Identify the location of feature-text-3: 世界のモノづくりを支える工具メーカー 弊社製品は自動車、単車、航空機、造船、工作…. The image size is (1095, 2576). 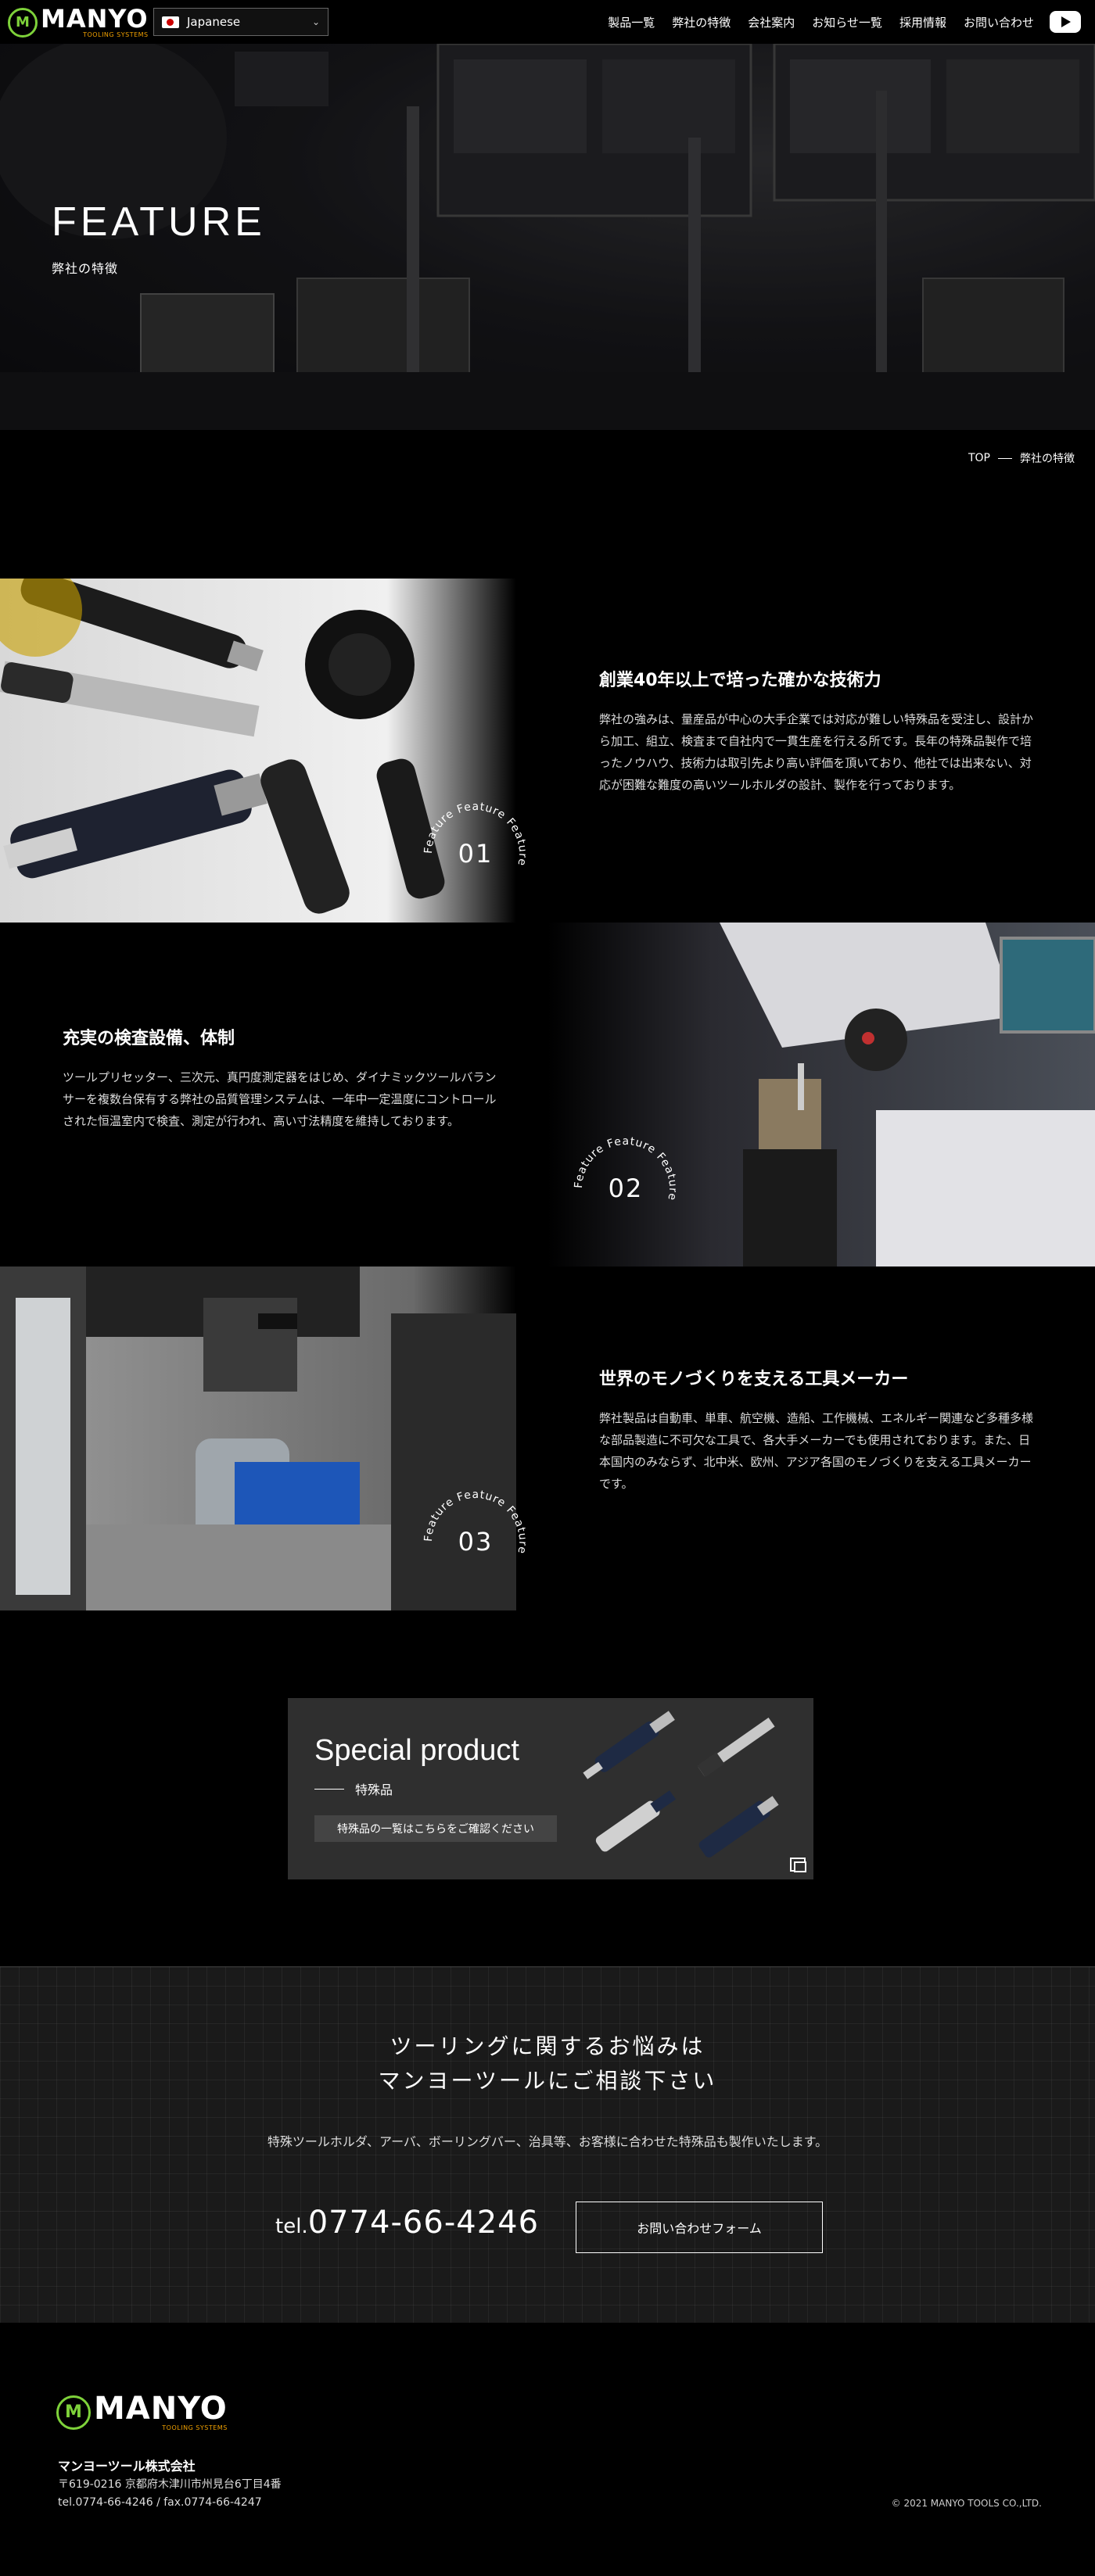
(818, 1430).